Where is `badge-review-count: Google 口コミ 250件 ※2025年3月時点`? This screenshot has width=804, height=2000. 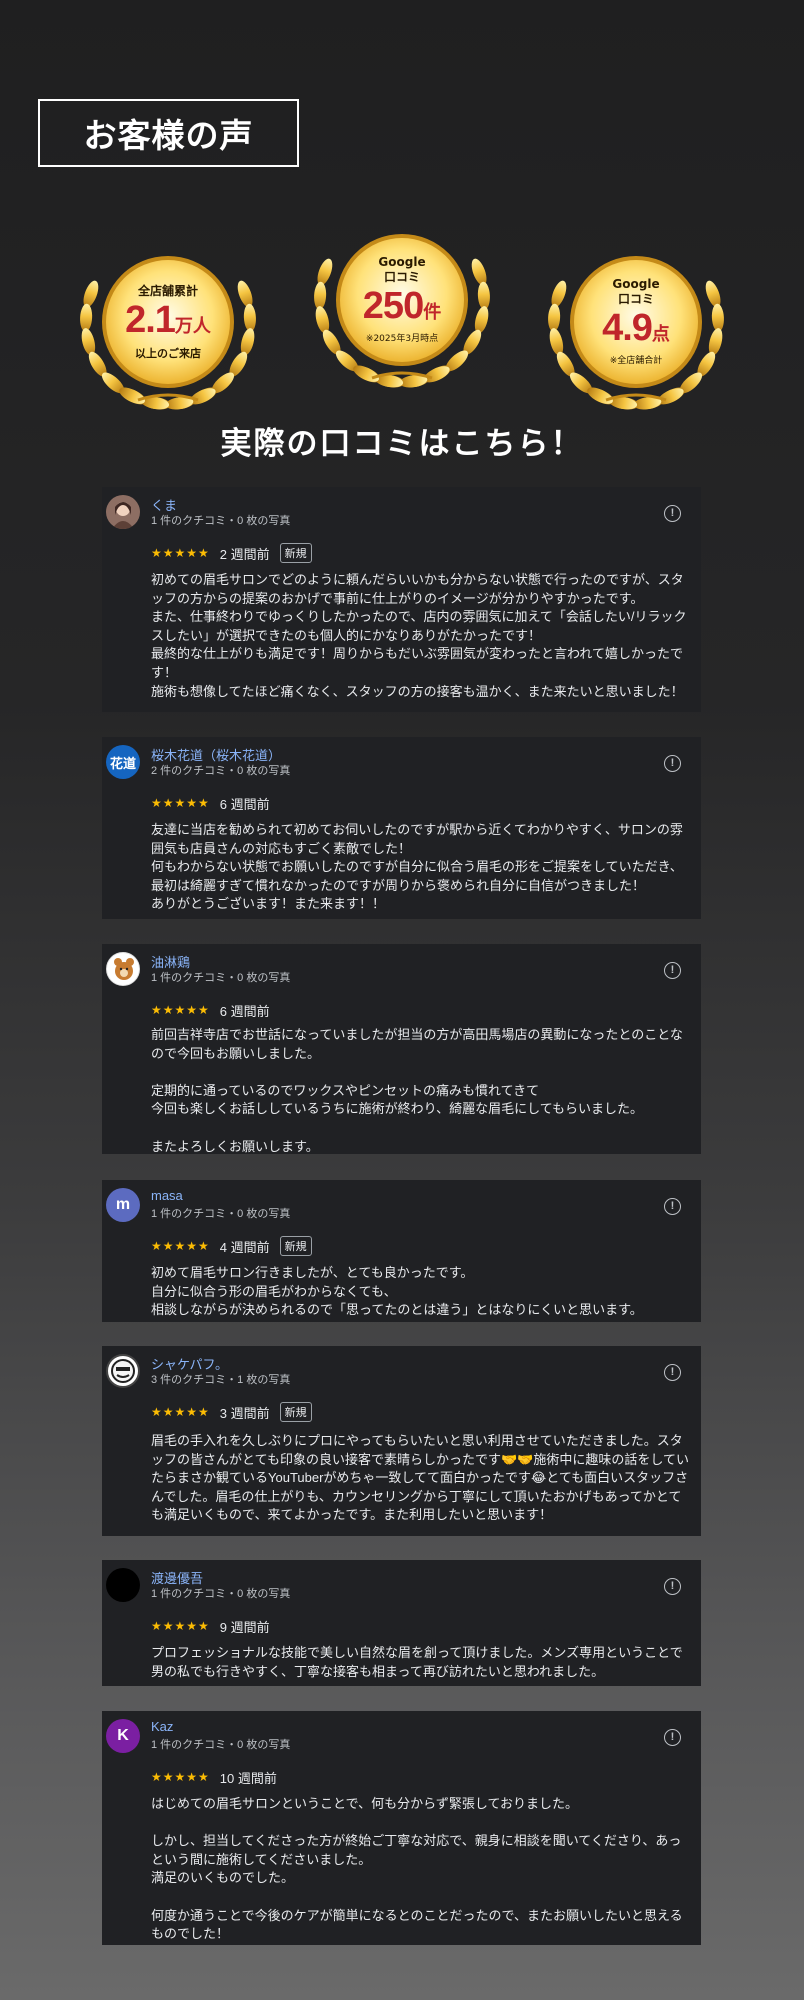 badge-review-count: Google 口コミ 250件 ※2025年3月時点 is located at coordinates (402, 300).